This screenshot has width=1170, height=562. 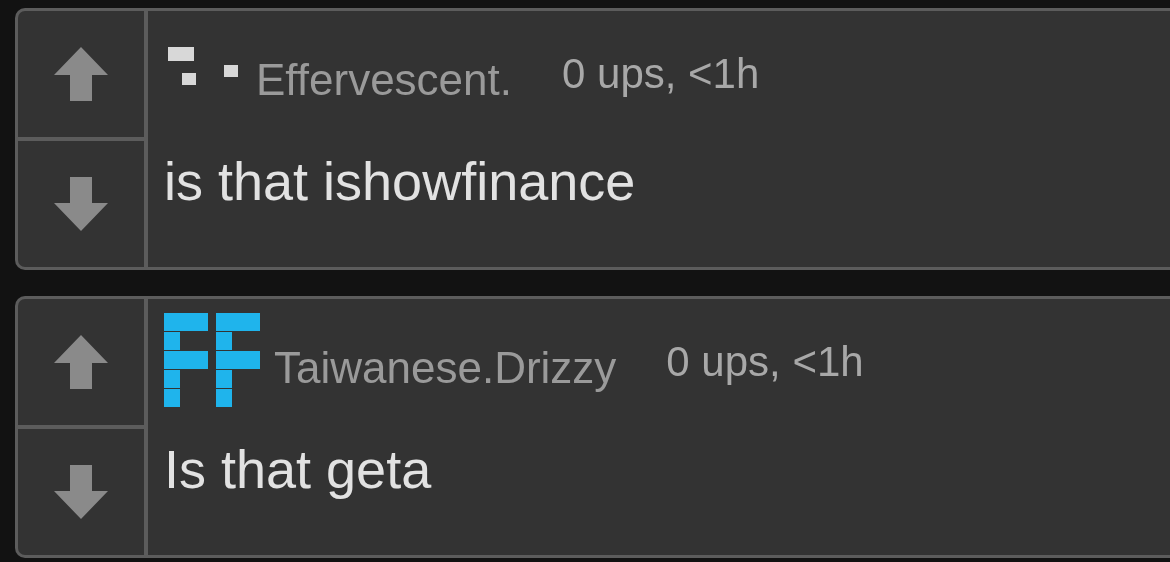 I want to click on comment-text: Is that geta, so click(x=298, y=469).